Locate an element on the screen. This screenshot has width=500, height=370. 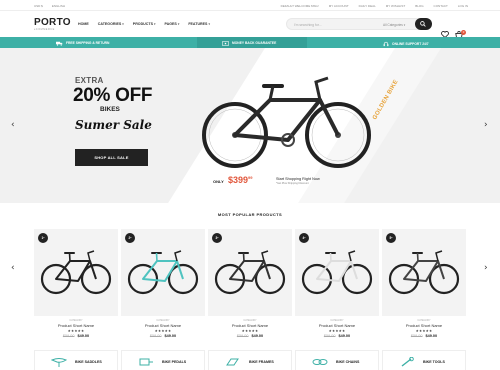
my-account-link: MY ACCOUNT is located at coordinates (339, 6).